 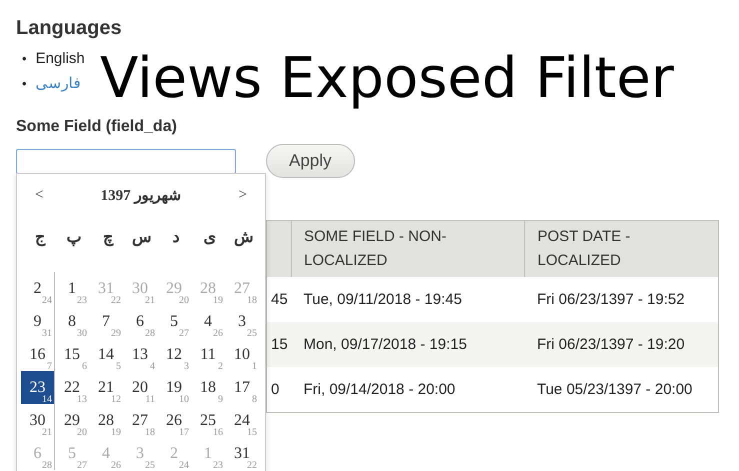 I want to click on weekday-label: ش, so click(x=244, y=237).